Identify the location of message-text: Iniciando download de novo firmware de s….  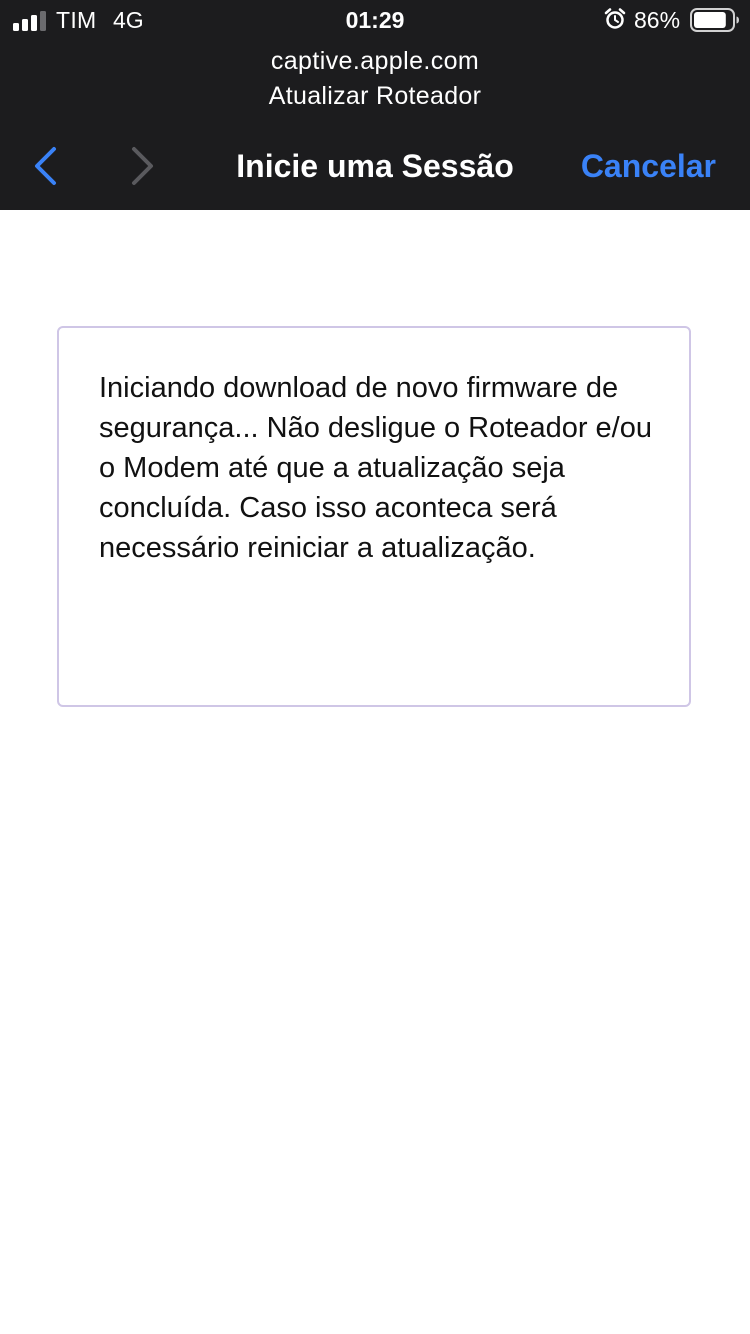
(375, 468).